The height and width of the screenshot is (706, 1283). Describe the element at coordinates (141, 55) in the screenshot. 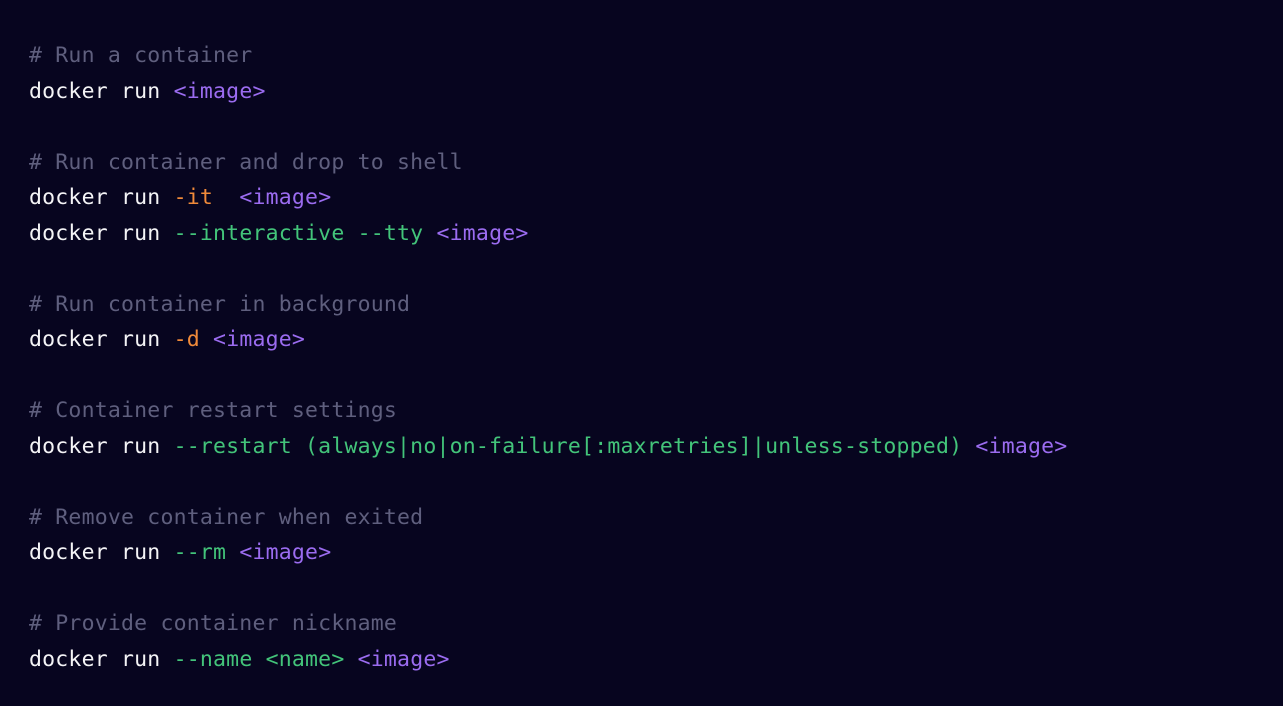

I see `code-comment: # Run a container` at that location.